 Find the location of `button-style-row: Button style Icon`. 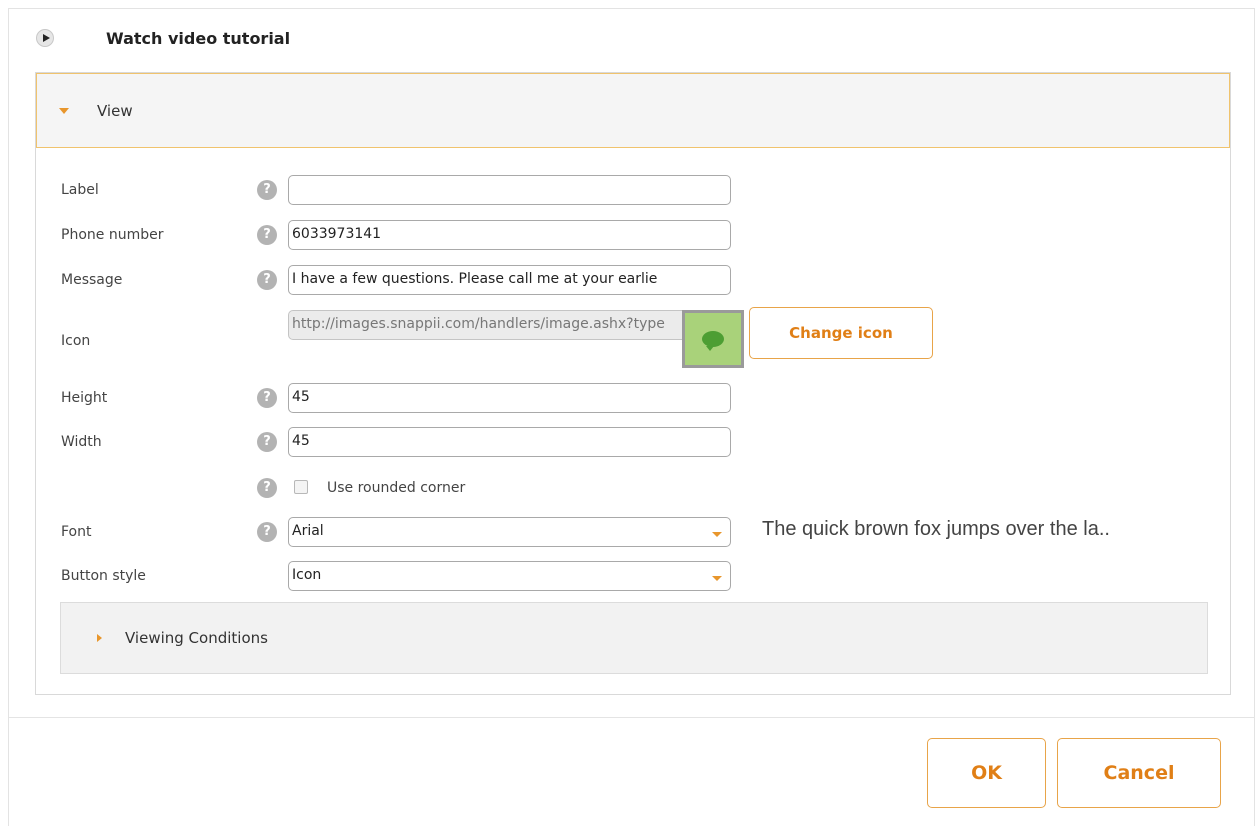

button-style-row: Button style Icon is located at coordinates (636, 576).